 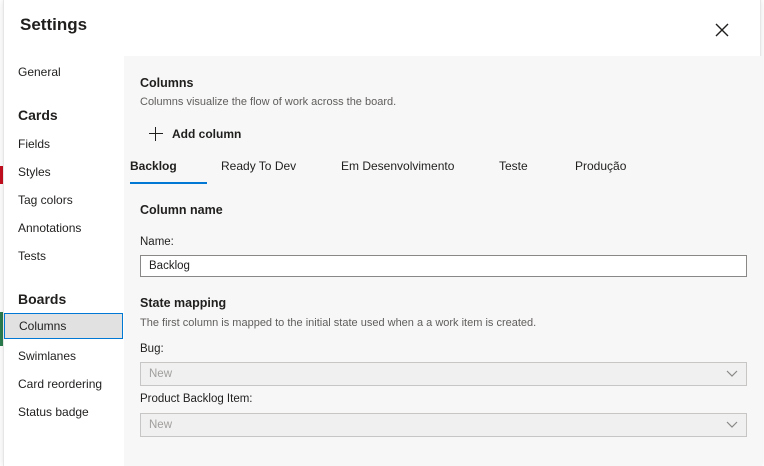 What do you see at coordinates (50, 228) in the screenshot?
I see `sidebar-item-label: Annotations` at bounding box center [50, 228].